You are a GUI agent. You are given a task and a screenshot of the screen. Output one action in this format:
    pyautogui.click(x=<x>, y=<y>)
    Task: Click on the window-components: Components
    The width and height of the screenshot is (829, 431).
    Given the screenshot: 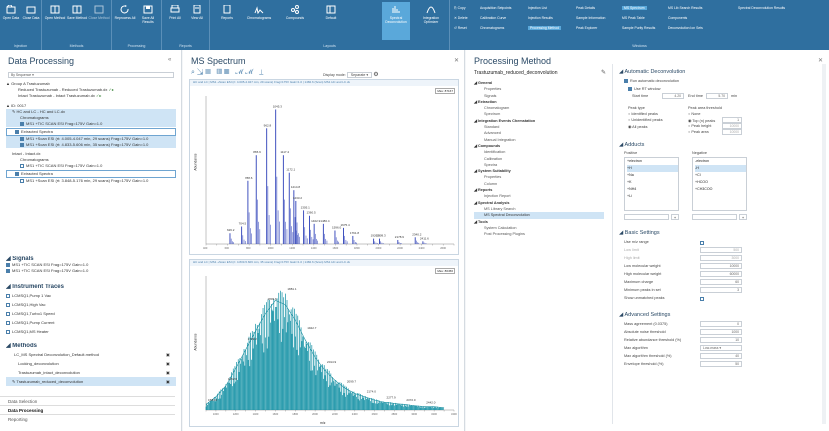 What is the action you would take?
    pyautogui.click(x=677, y=18)
    